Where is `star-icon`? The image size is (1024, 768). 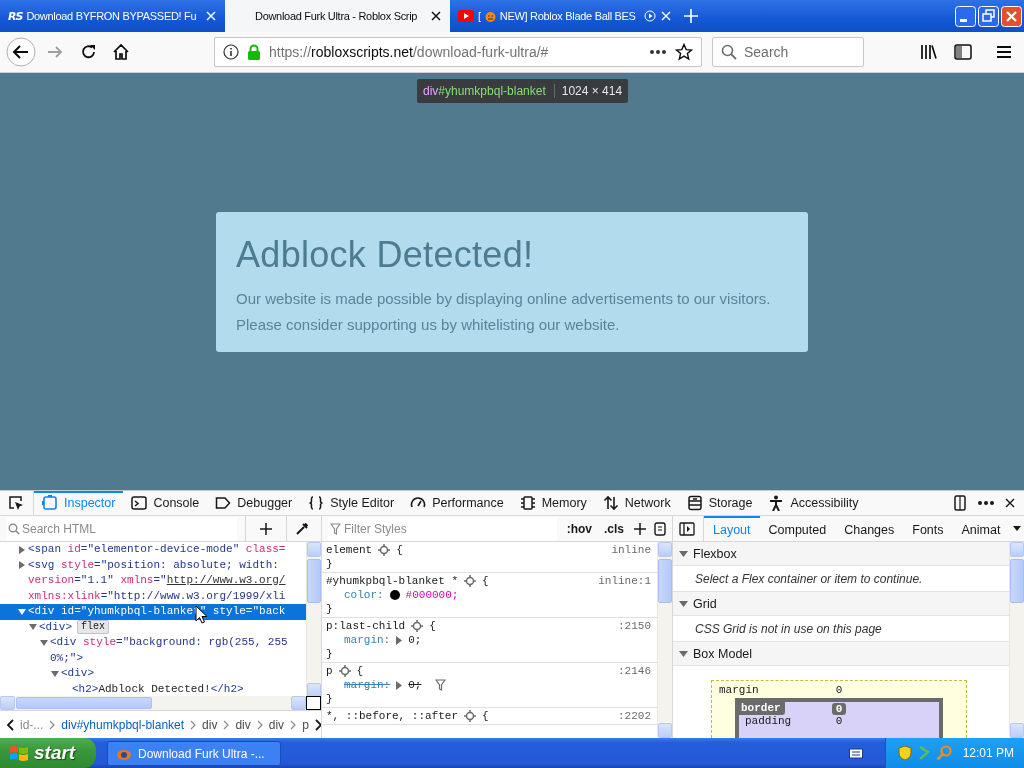
star-icon is located at coordinates (684, 52).